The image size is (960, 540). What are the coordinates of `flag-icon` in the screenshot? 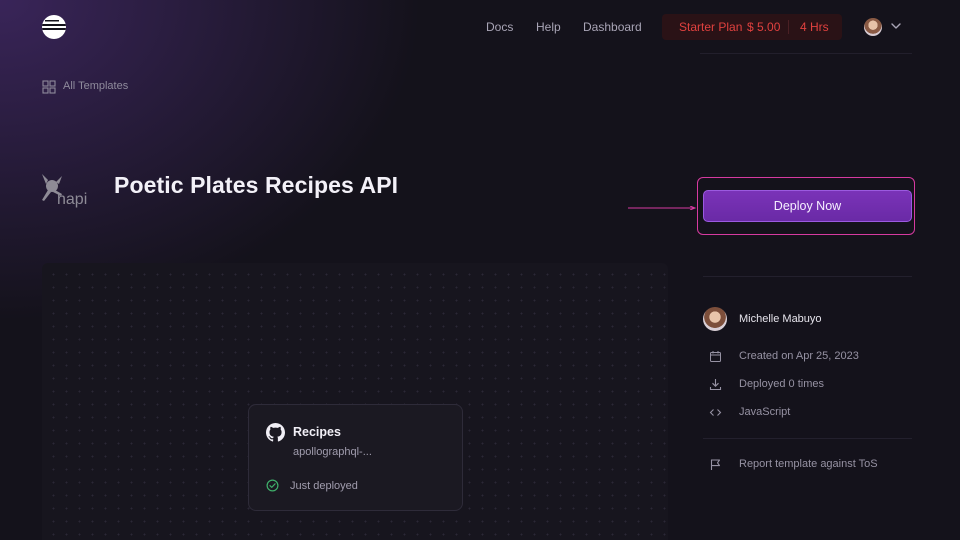 It's located at (715, 464).